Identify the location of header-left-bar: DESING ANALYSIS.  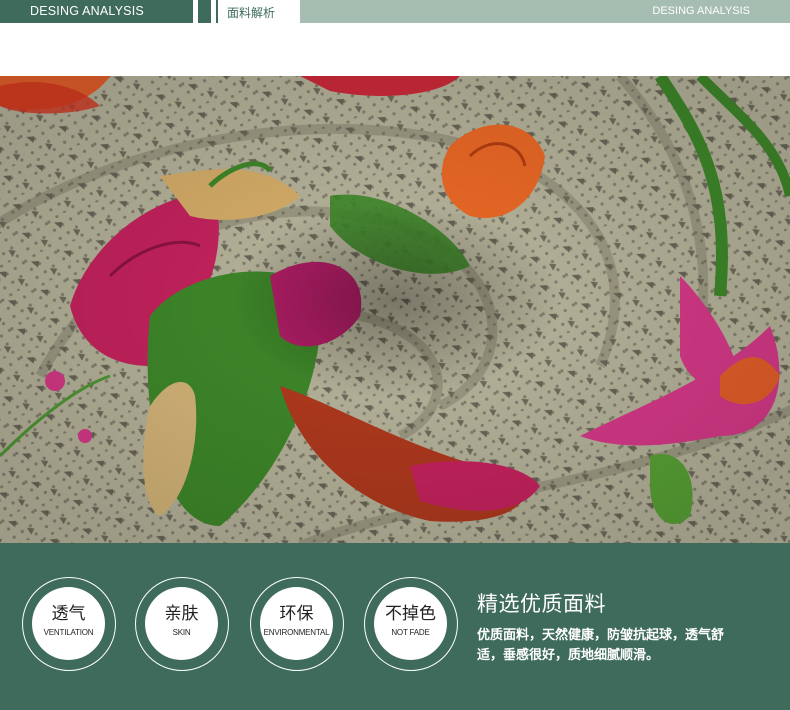
(96, 11).